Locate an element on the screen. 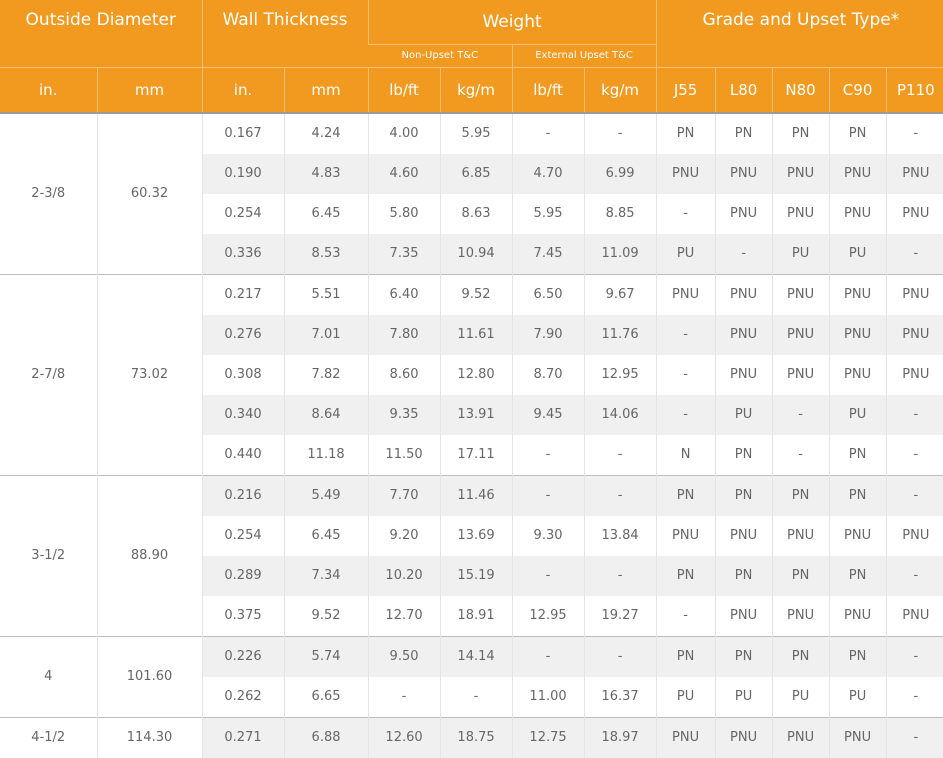 The width and height of the screenshot is (943, 758). table-cell: 0.340 is located at coordinates (243, 414).